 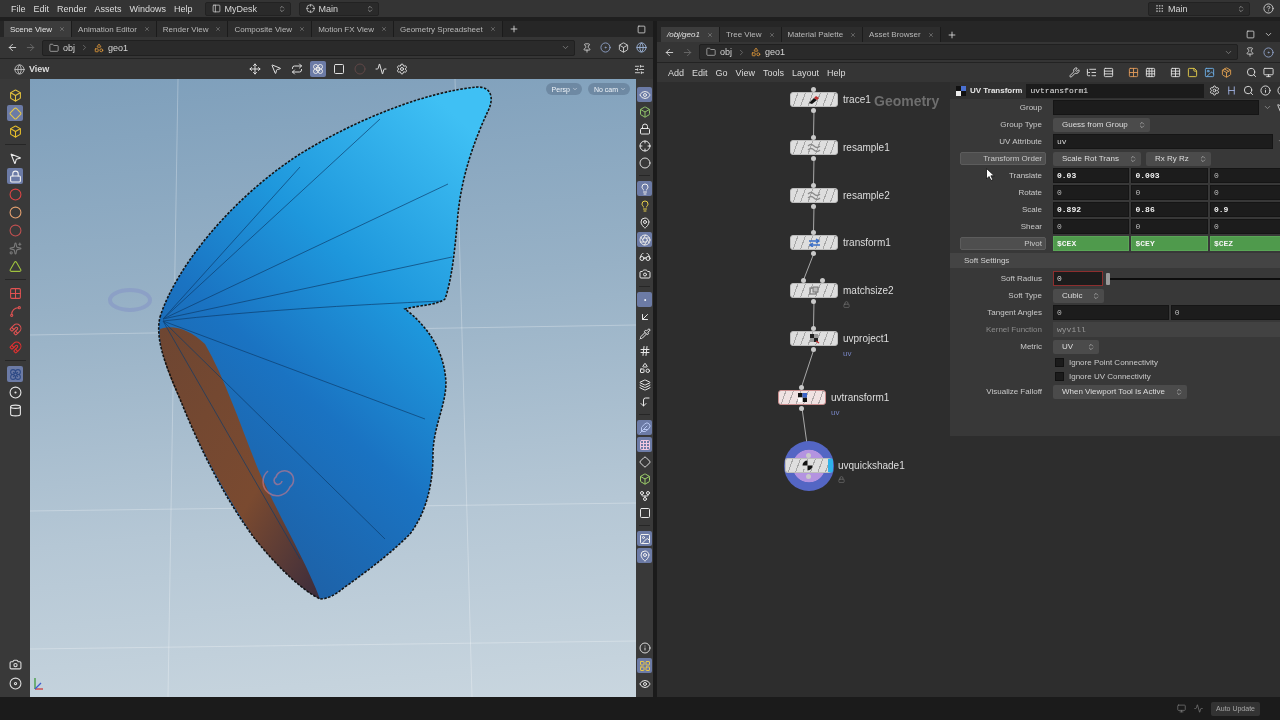 I want to click on layers-icon, so click(x=644, y=384).